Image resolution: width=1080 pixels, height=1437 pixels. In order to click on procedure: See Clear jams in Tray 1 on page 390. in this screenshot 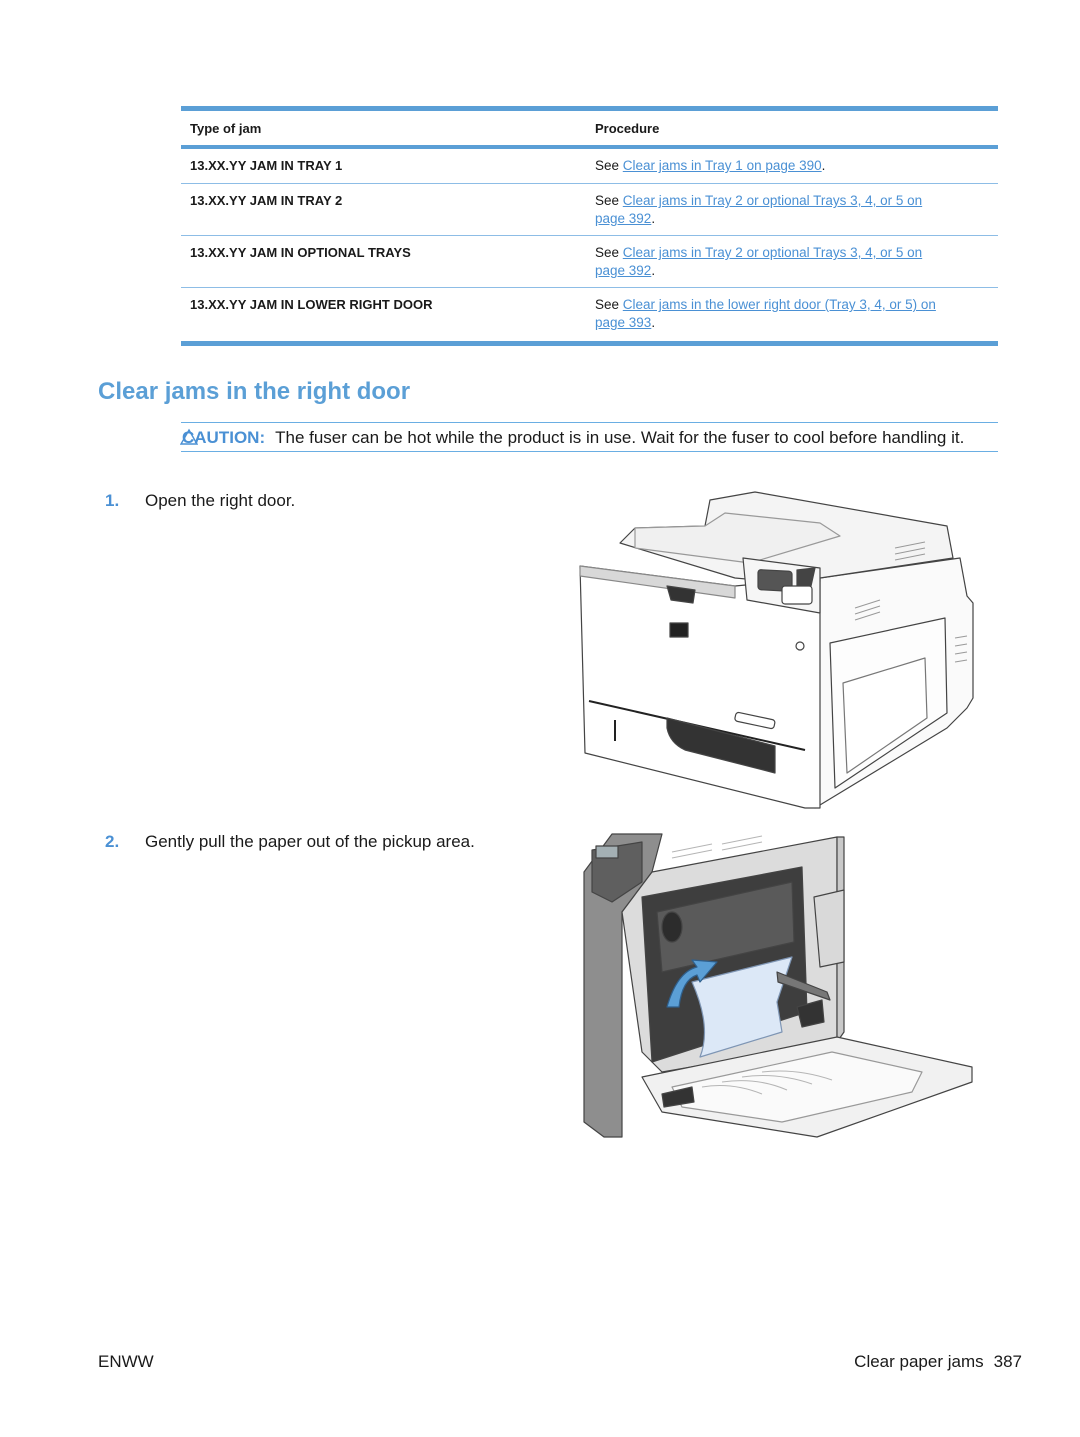, I will do `click(710, 165)`.